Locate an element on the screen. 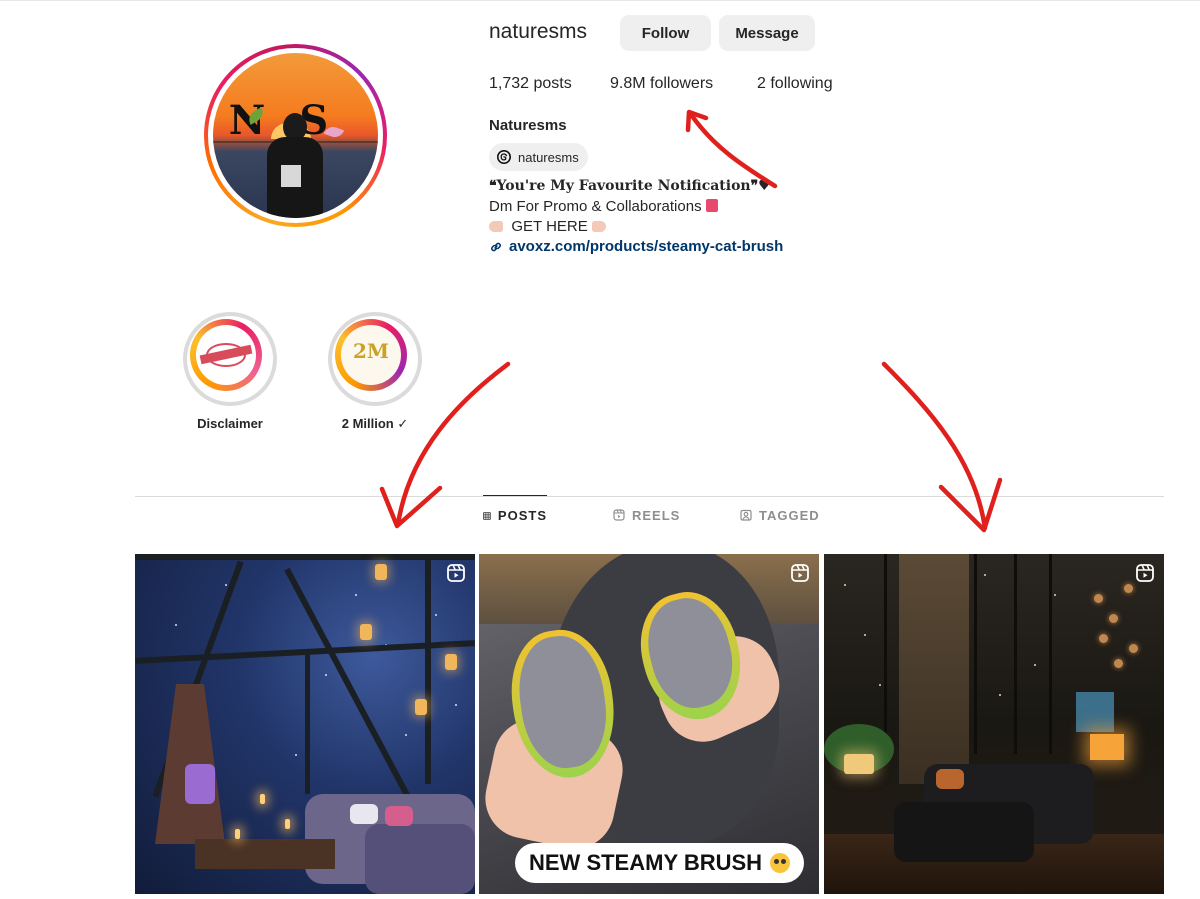  highlight-2-million: 2M 2 Million ✓ is located at coordinates (375, 372).